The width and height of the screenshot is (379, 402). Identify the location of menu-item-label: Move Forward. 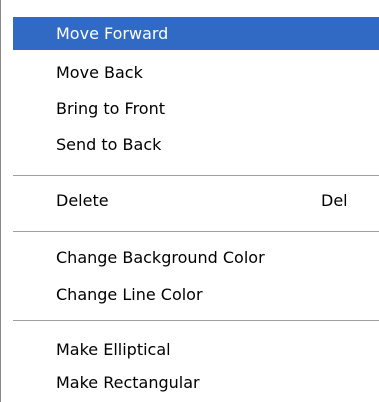
(112, 33).